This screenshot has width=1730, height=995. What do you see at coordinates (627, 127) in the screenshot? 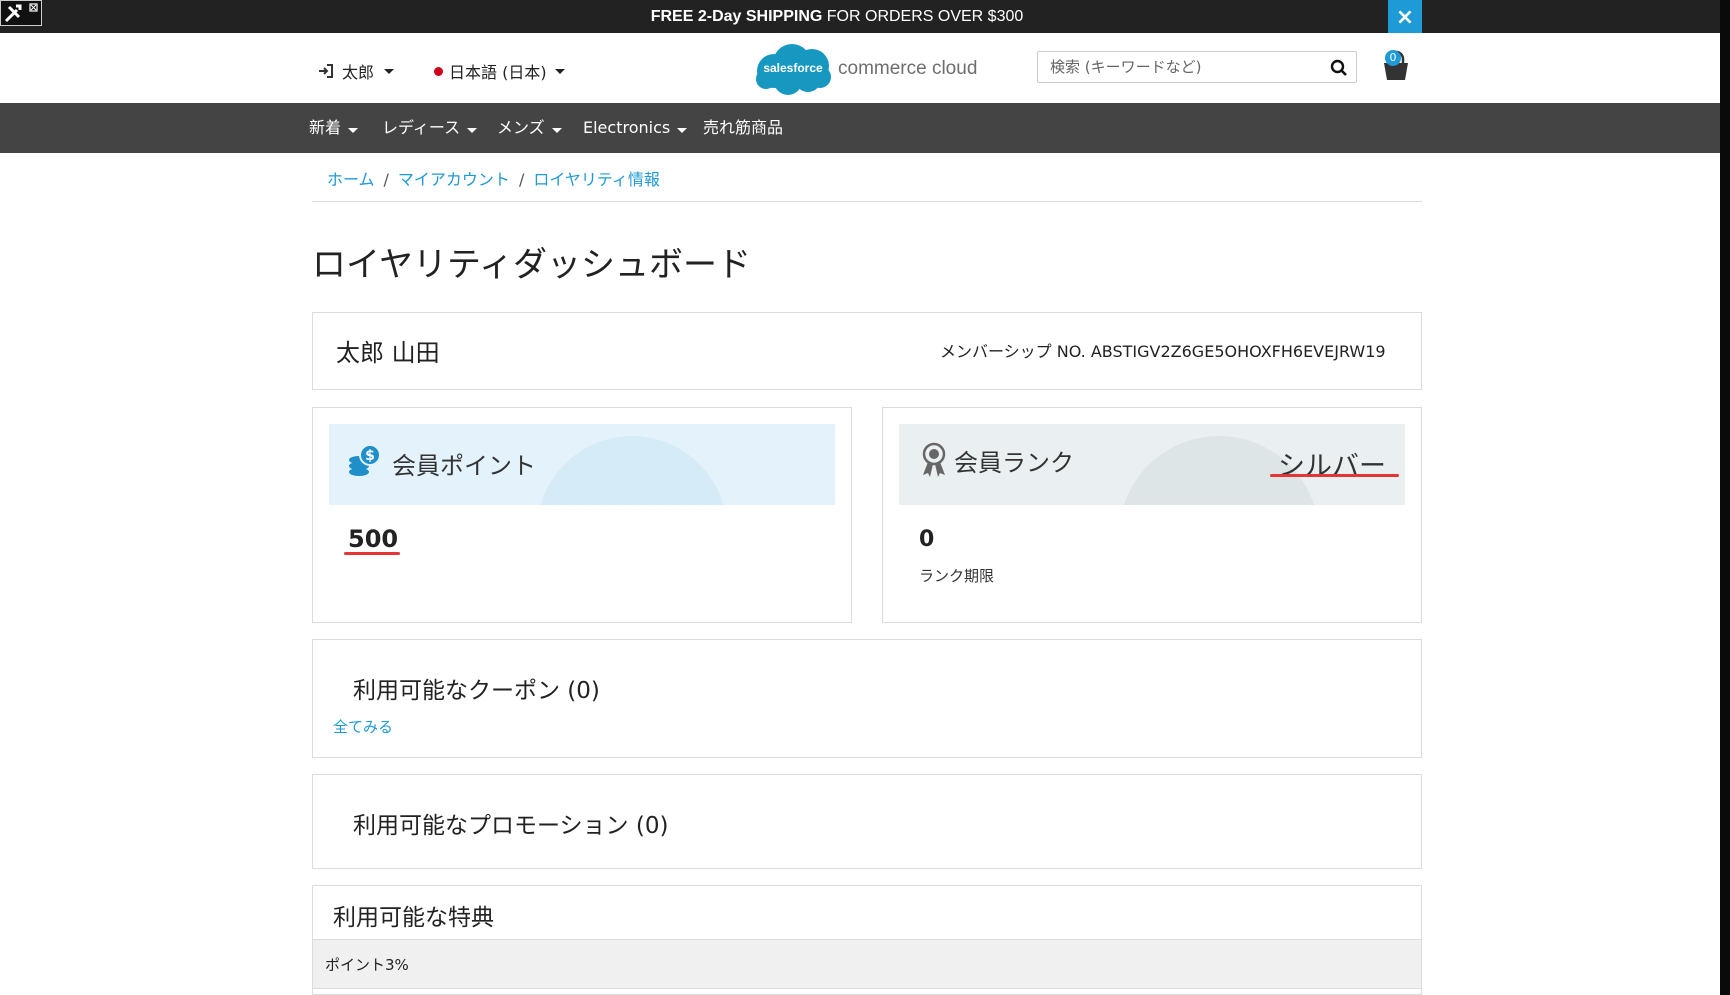
I see `nav-label: Electronics` at bounding box center [627, 127].